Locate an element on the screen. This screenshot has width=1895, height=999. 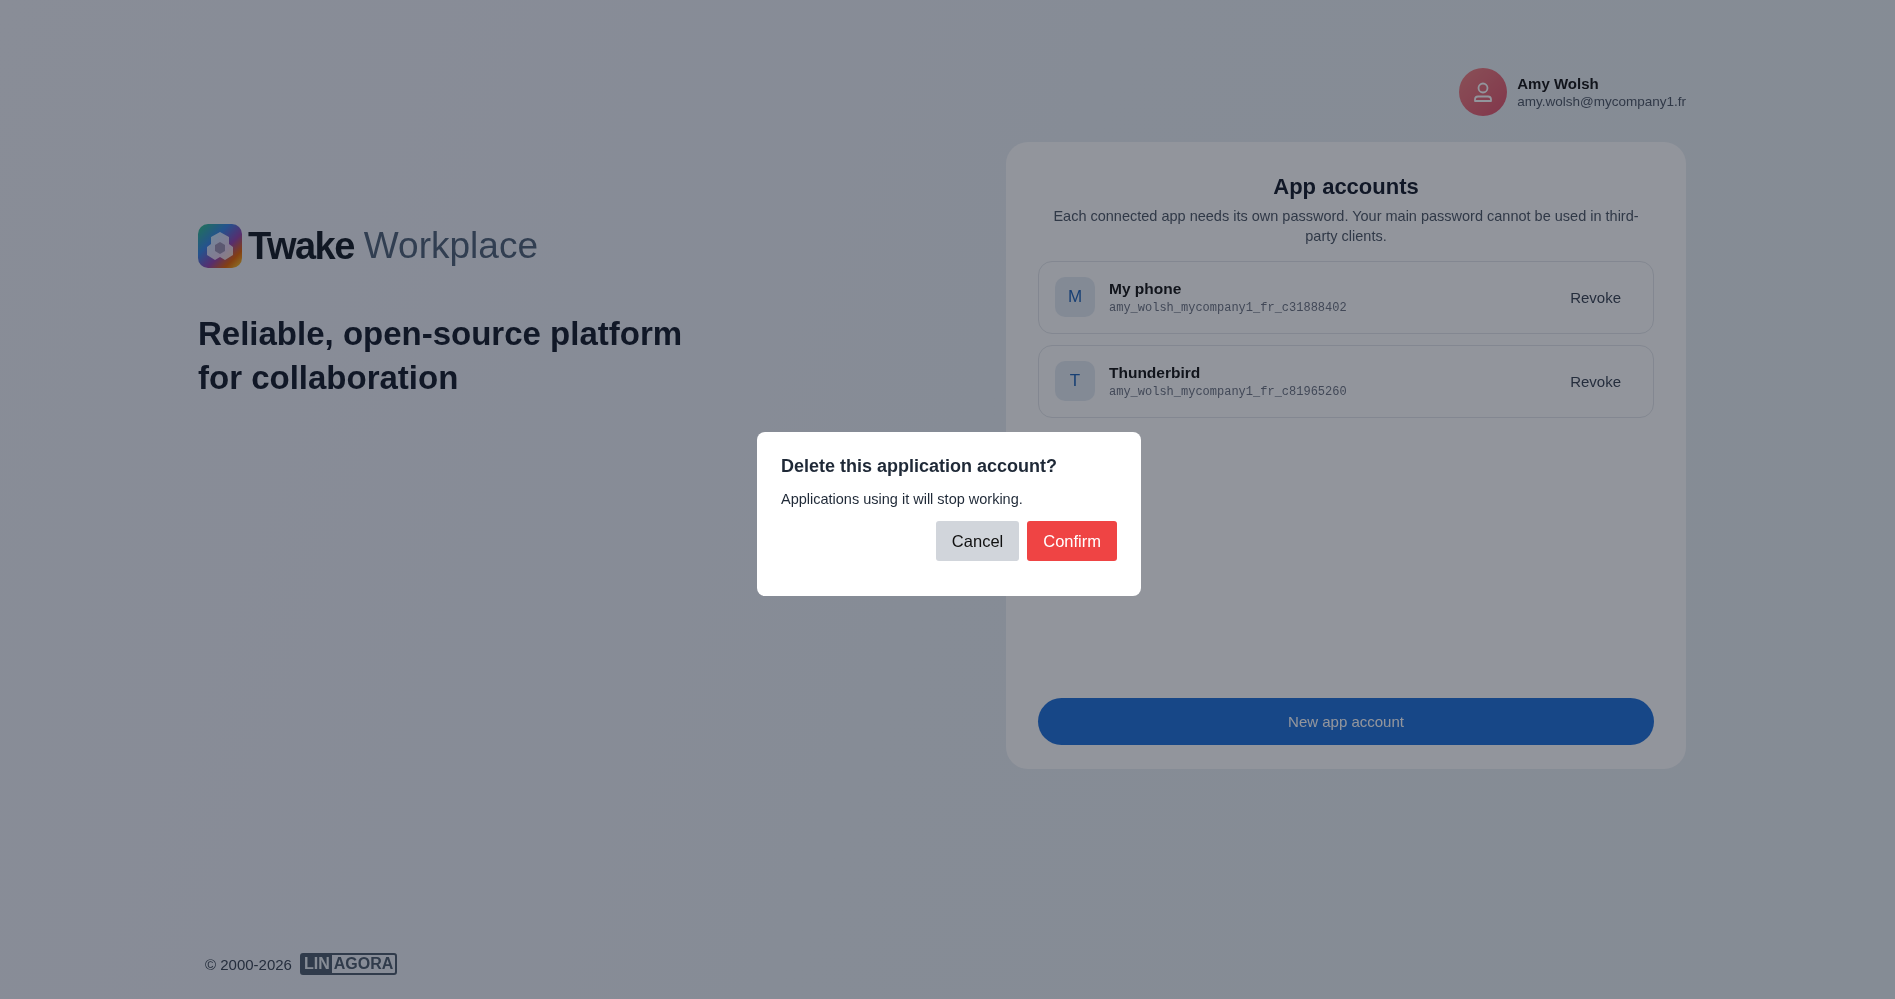
user-email: amy.wolsh@mycompany1.fr is located at coordinates (1601, 101).